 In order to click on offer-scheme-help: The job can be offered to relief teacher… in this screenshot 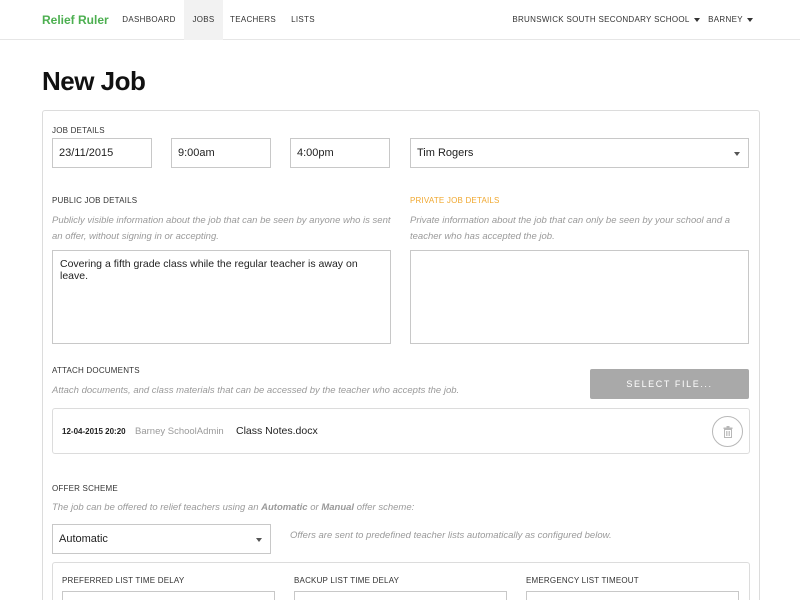, I will do `click(262, 508)`.